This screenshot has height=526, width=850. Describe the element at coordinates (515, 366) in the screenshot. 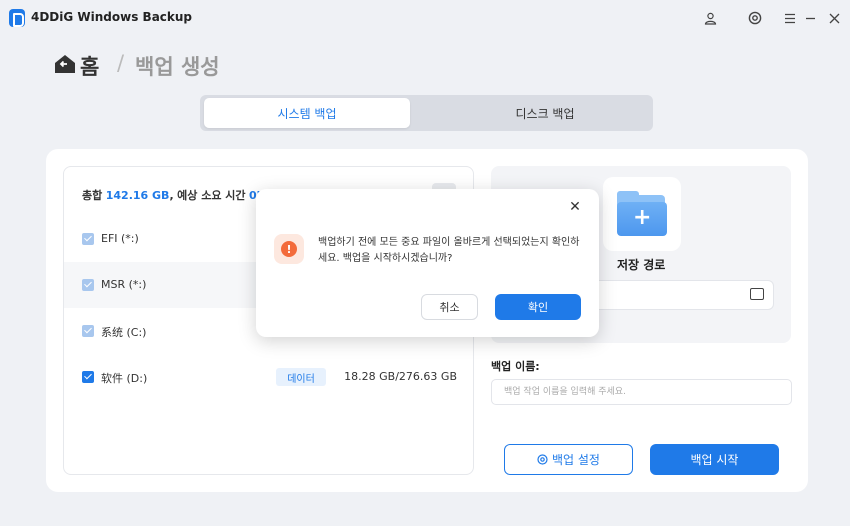

I see `backup-name-label: 백업 이름:` at that location.